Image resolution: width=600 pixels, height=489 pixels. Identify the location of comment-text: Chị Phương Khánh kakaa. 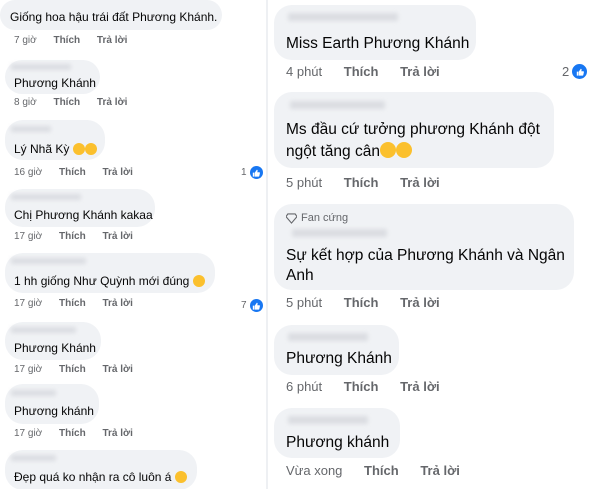
(83, 215).